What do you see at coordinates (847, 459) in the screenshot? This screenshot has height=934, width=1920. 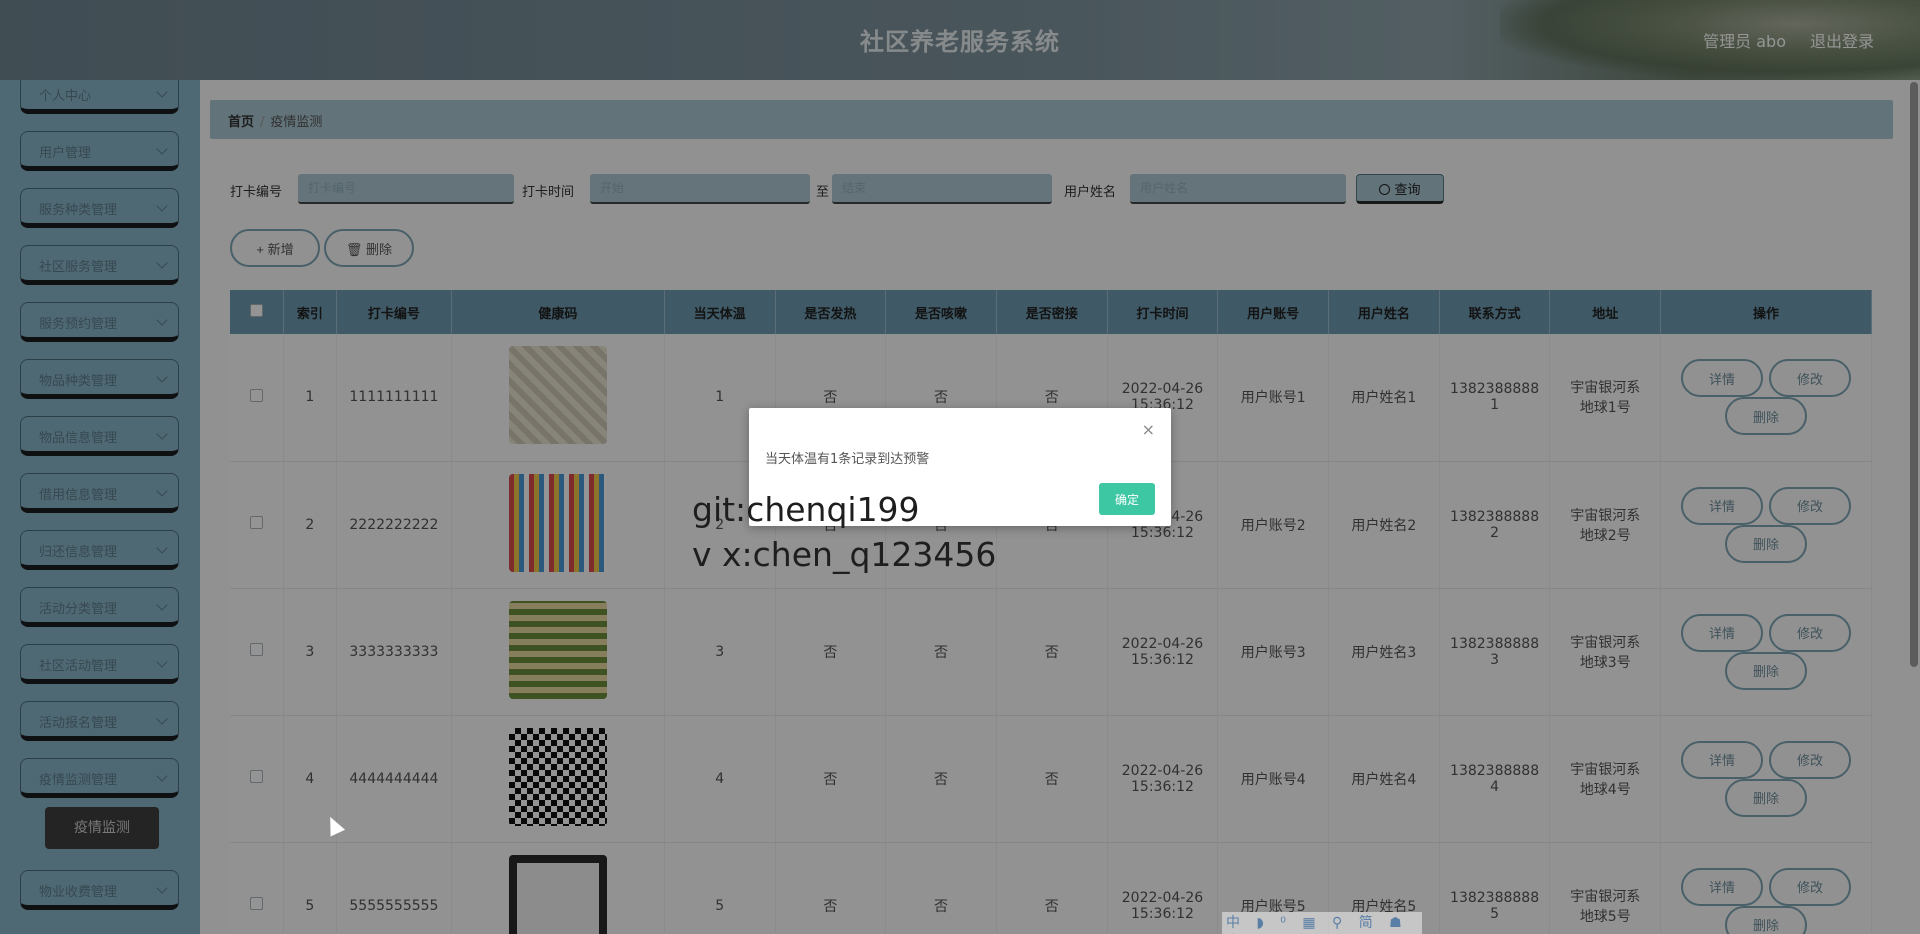 I see `alert-message: 当天体温有1条记录到达预警` at bounding box center [847, 459].